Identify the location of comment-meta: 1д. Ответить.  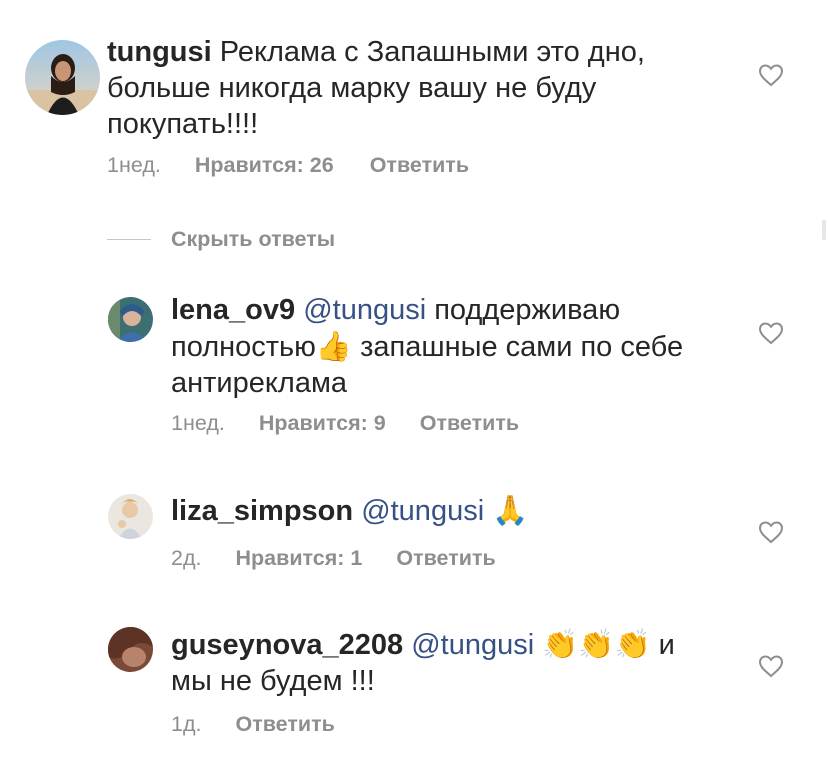
(253, 724).